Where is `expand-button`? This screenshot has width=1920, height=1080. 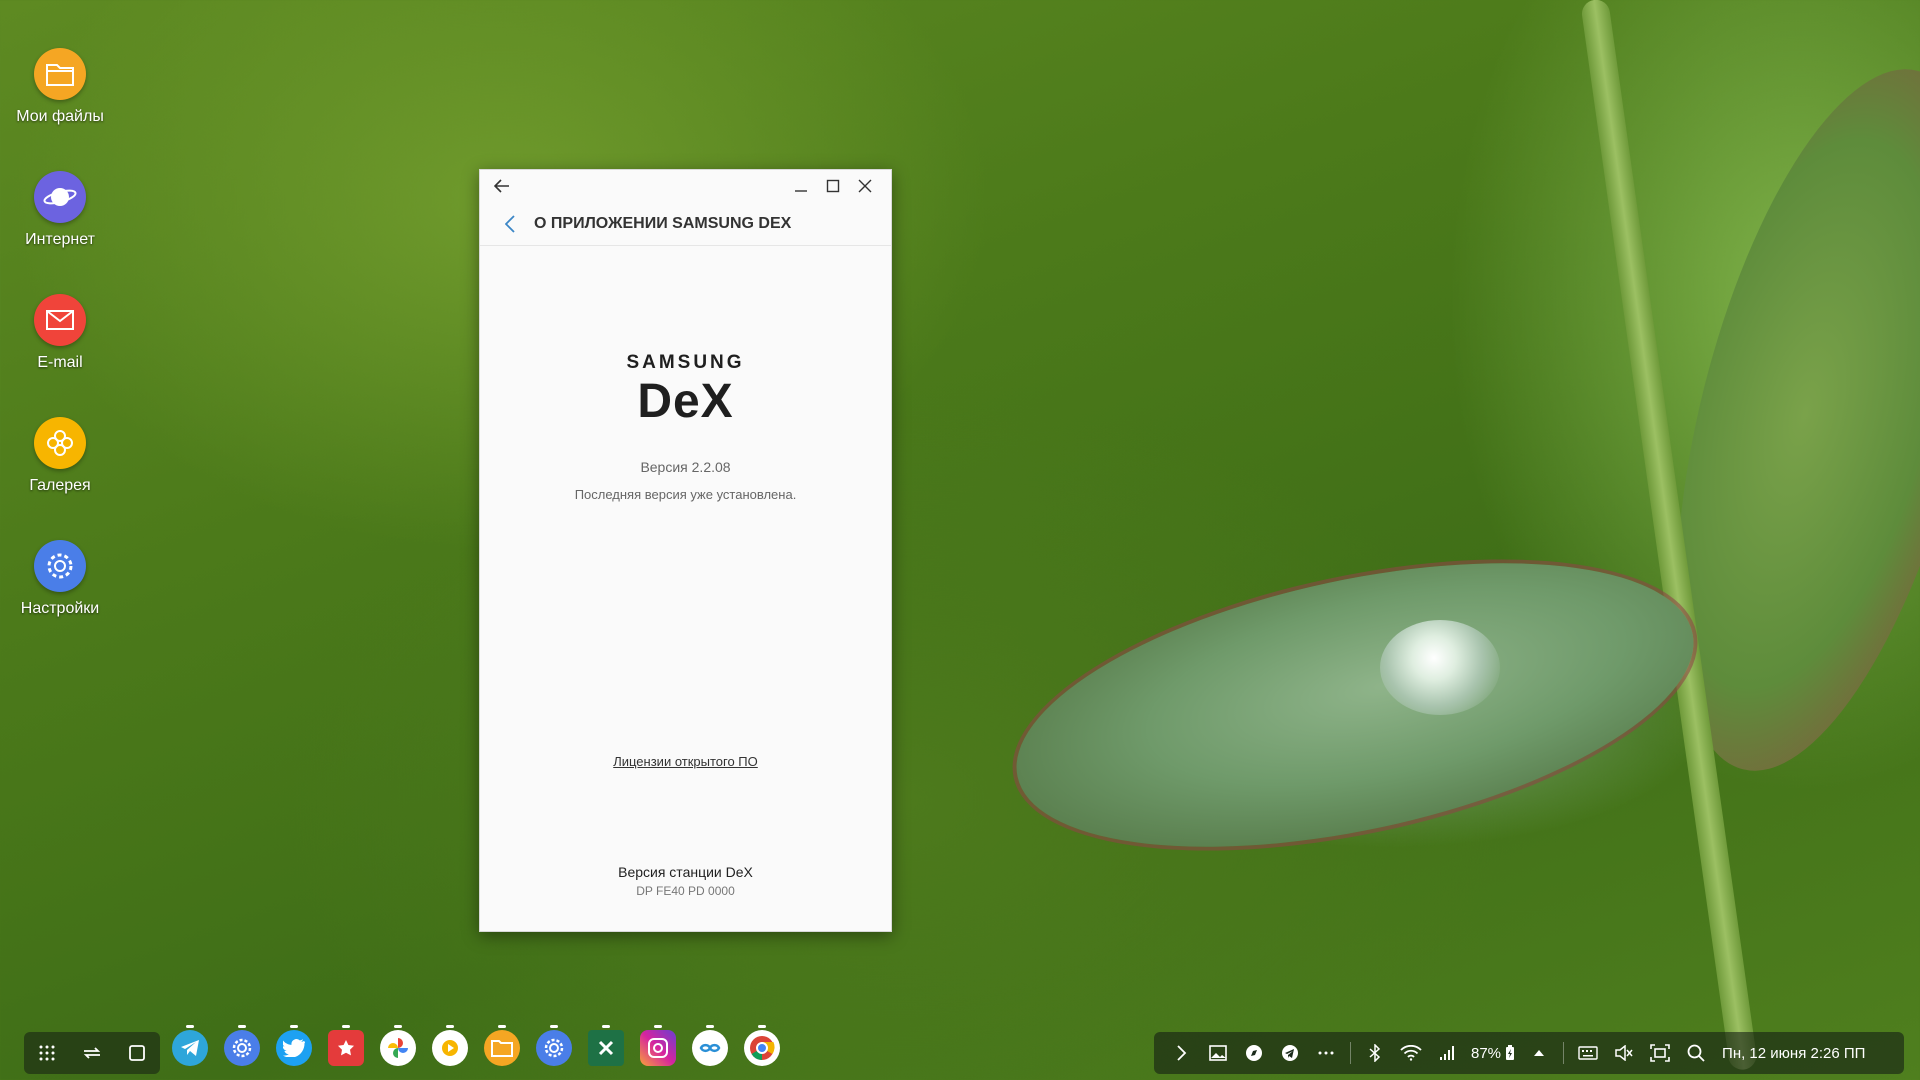
expand-button is located at coordinates (1182, 1053).